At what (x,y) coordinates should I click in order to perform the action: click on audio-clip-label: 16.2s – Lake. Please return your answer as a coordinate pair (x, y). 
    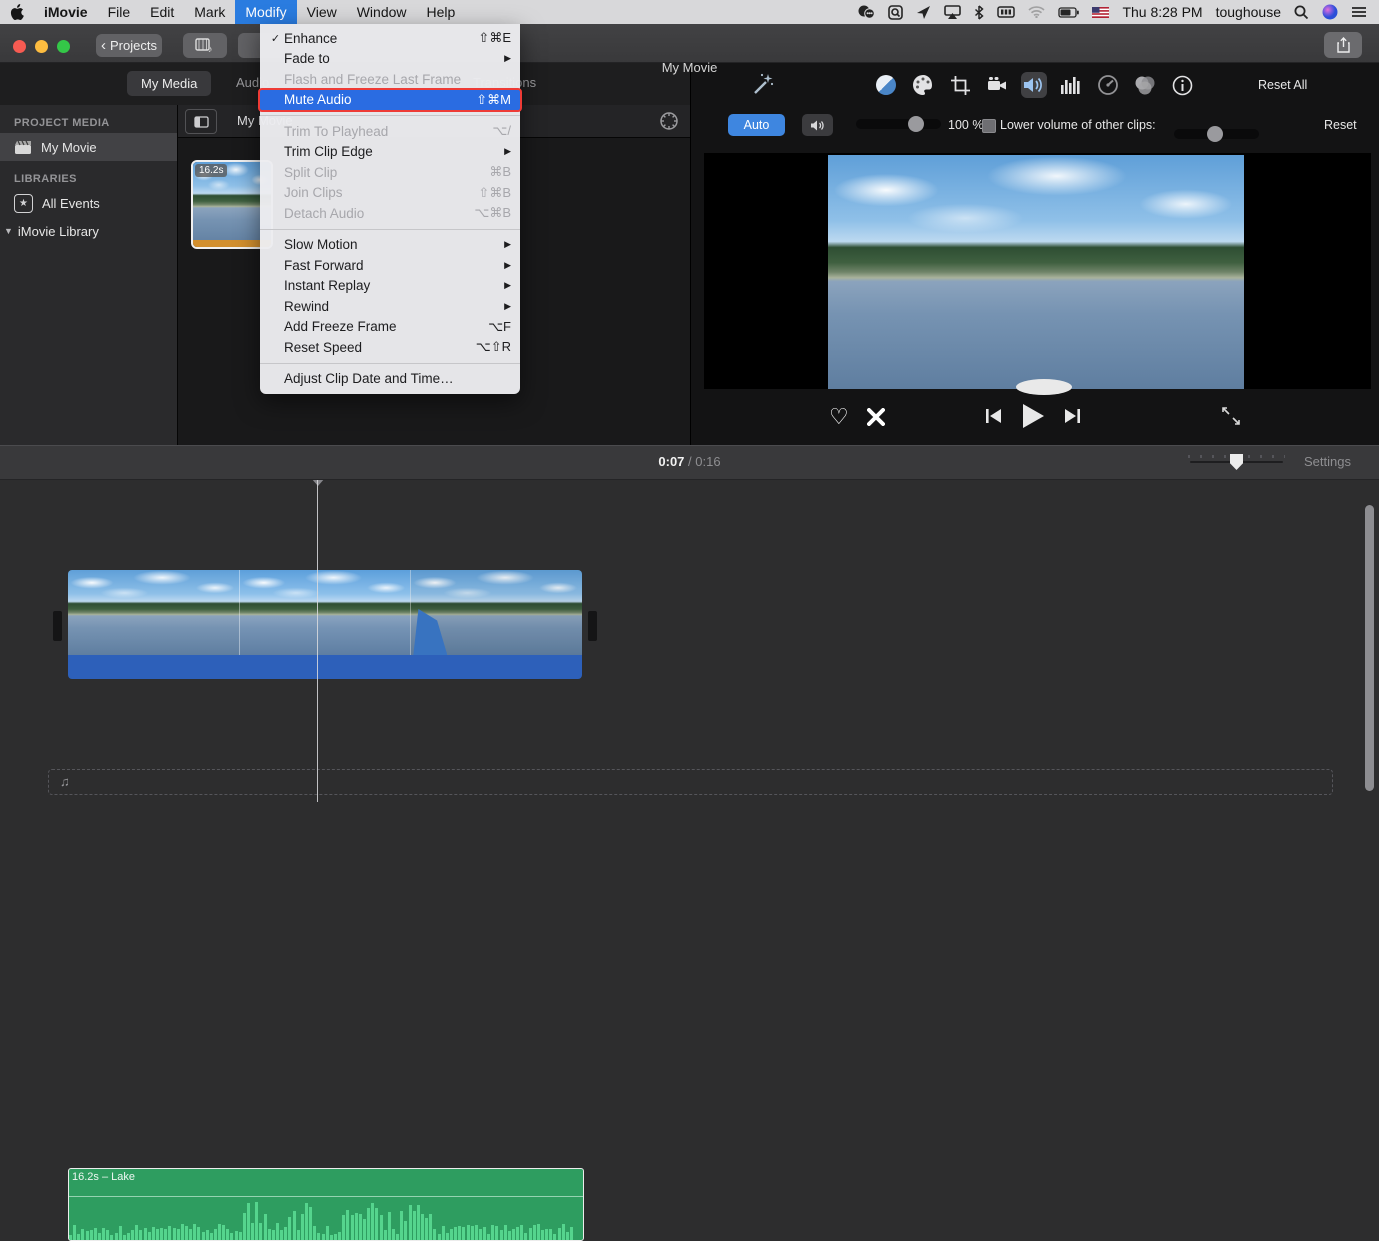
    Looking at the image, I should click on (103, 1177).